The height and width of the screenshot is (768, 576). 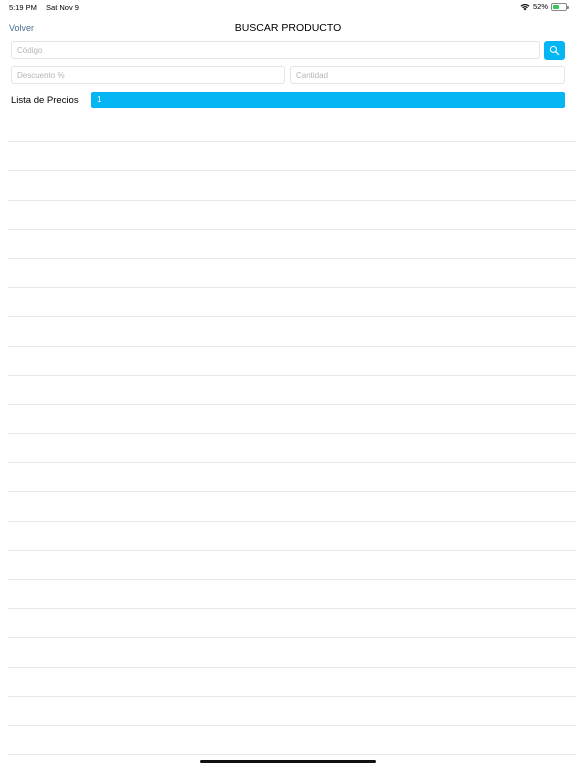 What do you see at coordinates (525, 6) in the screenshot?
I see `wifi-icon` at bounding box center [525, 6].